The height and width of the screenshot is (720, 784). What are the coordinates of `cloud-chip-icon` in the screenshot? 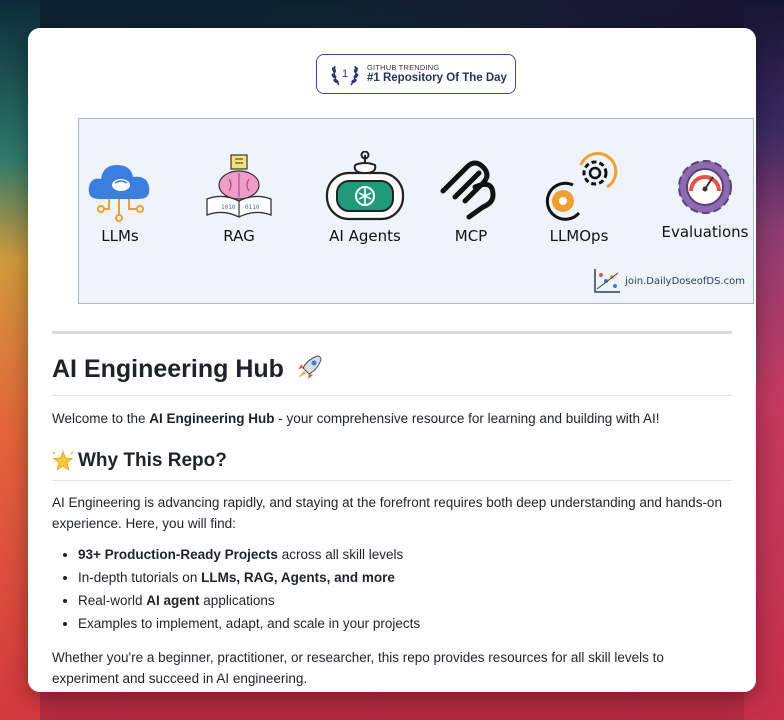 It's located at (119, 193).